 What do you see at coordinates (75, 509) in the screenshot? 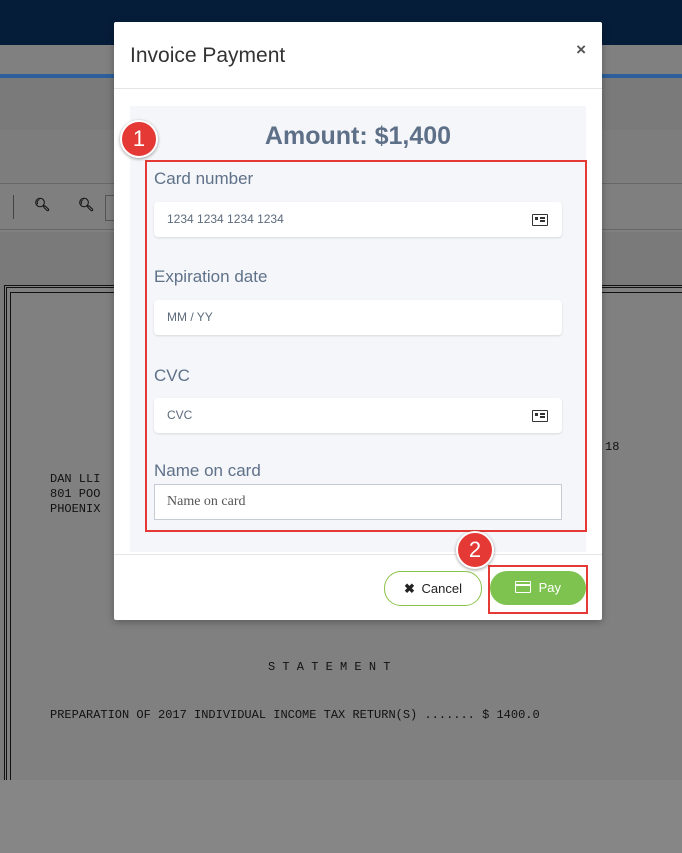
I see `address-line: PHOENIX` at bounding box center [75, 509].